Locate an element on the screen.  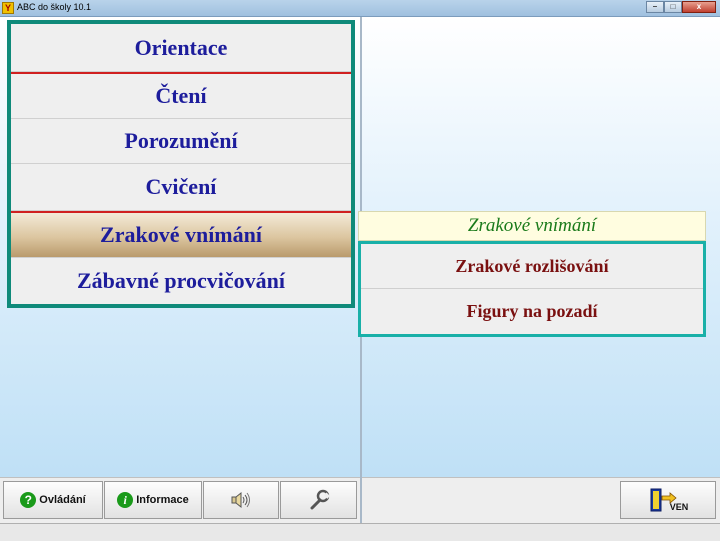
submenu: Zrakové rozlišování Figury na pozadí is located at coordinates (532, 289).